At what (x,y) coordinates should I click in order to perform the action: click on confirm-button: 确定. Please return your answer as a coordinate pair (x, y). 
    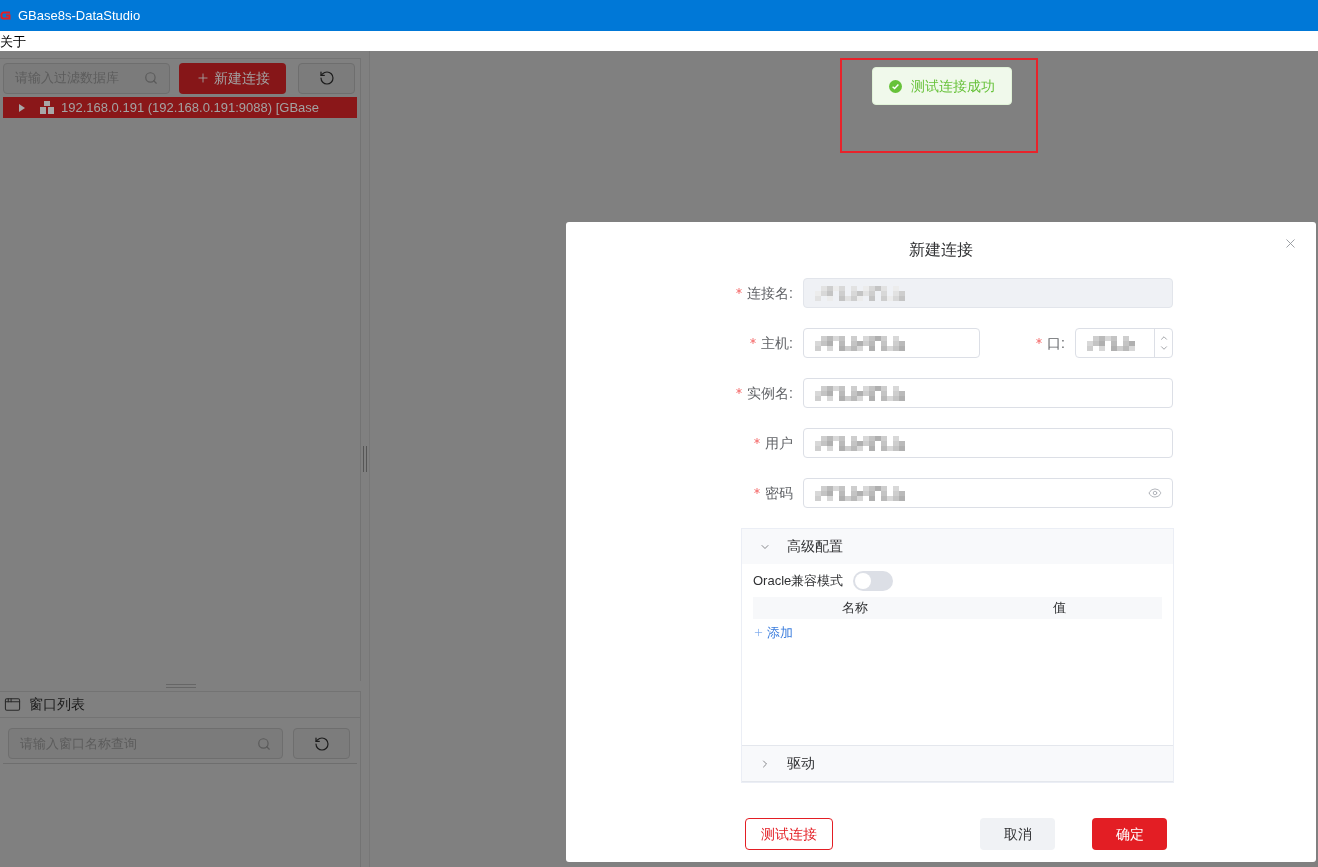
    Looking at the image, I should click on (1129, 834).